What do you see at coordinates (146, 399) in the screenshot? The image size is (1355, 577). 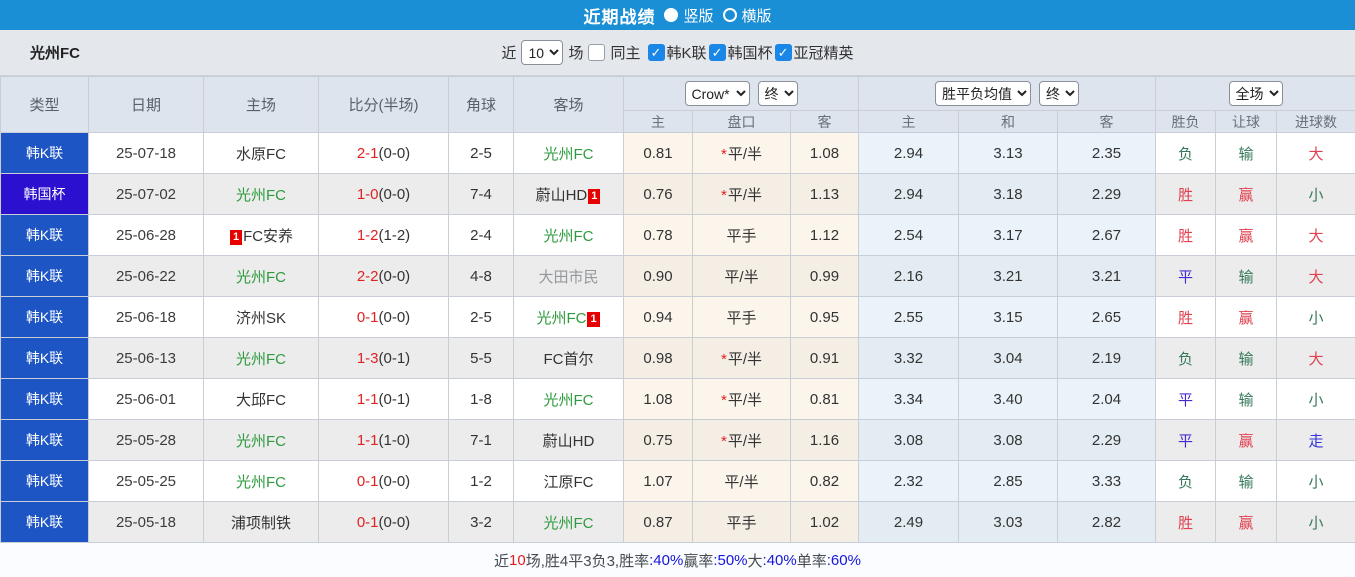 I see `match-date: 25-06-01` at bounding box center [146, 399].